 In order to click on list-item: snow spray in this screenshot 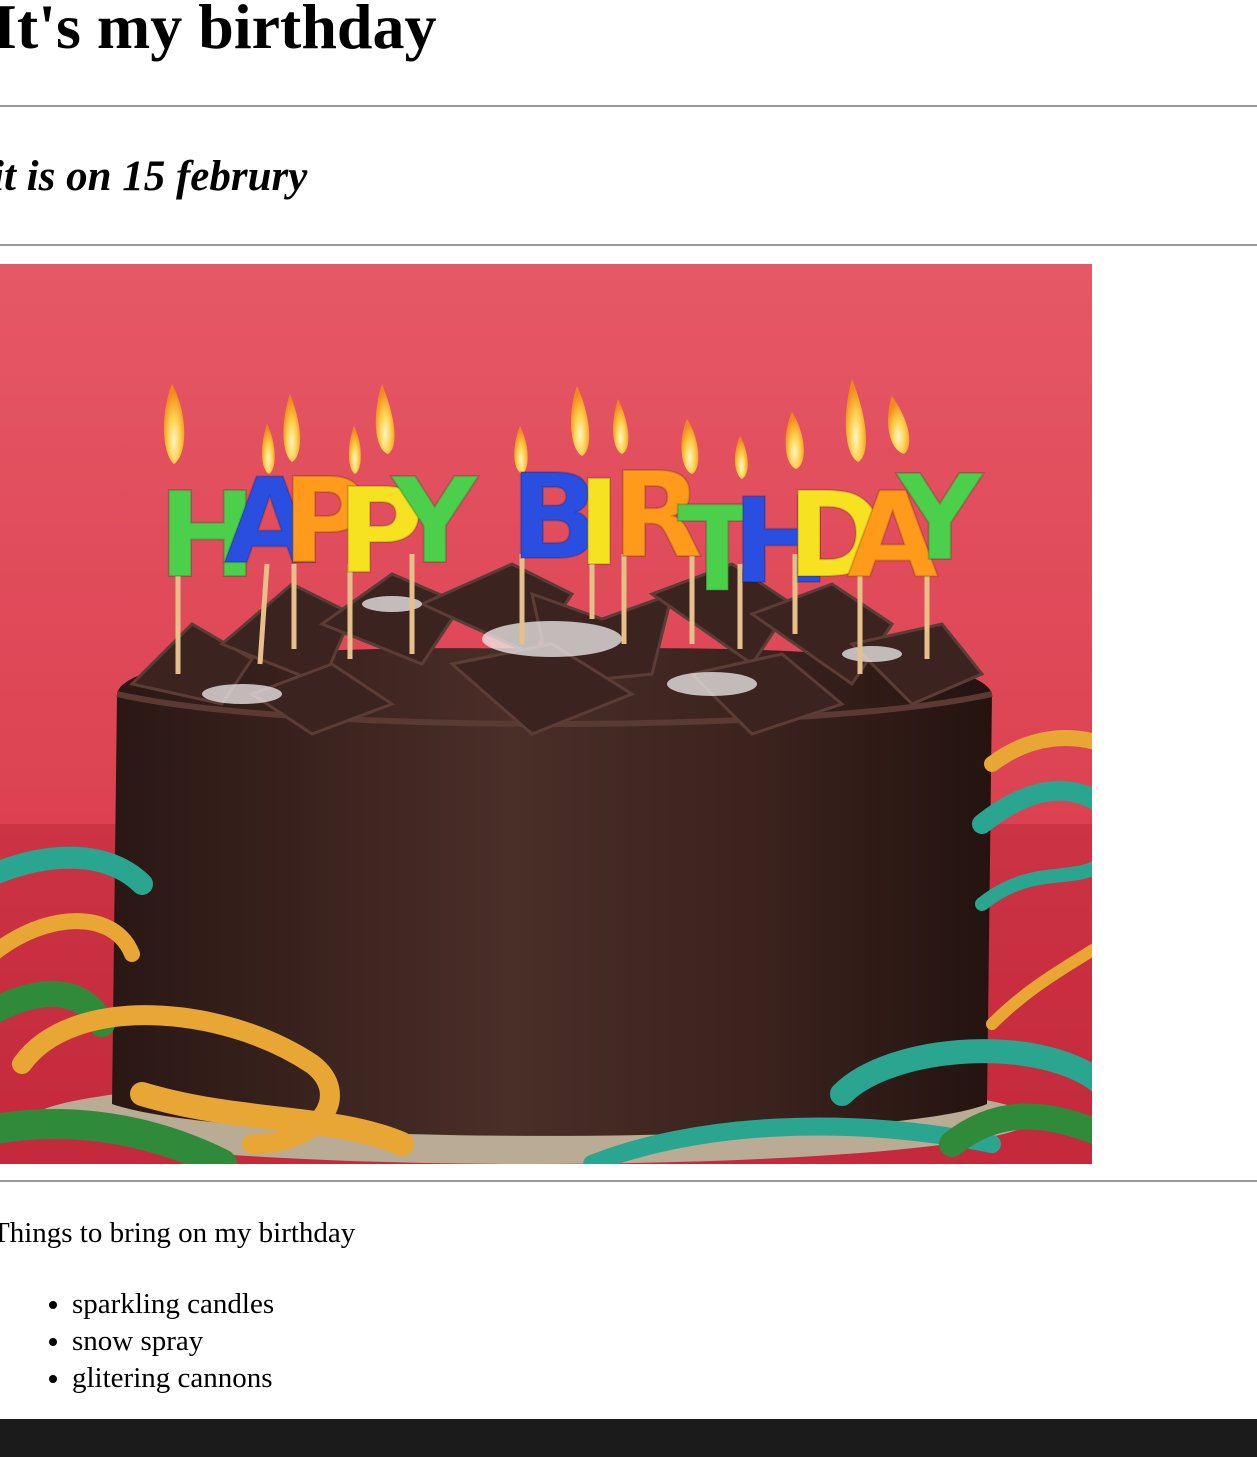, I will do `click(173, 1341)`.